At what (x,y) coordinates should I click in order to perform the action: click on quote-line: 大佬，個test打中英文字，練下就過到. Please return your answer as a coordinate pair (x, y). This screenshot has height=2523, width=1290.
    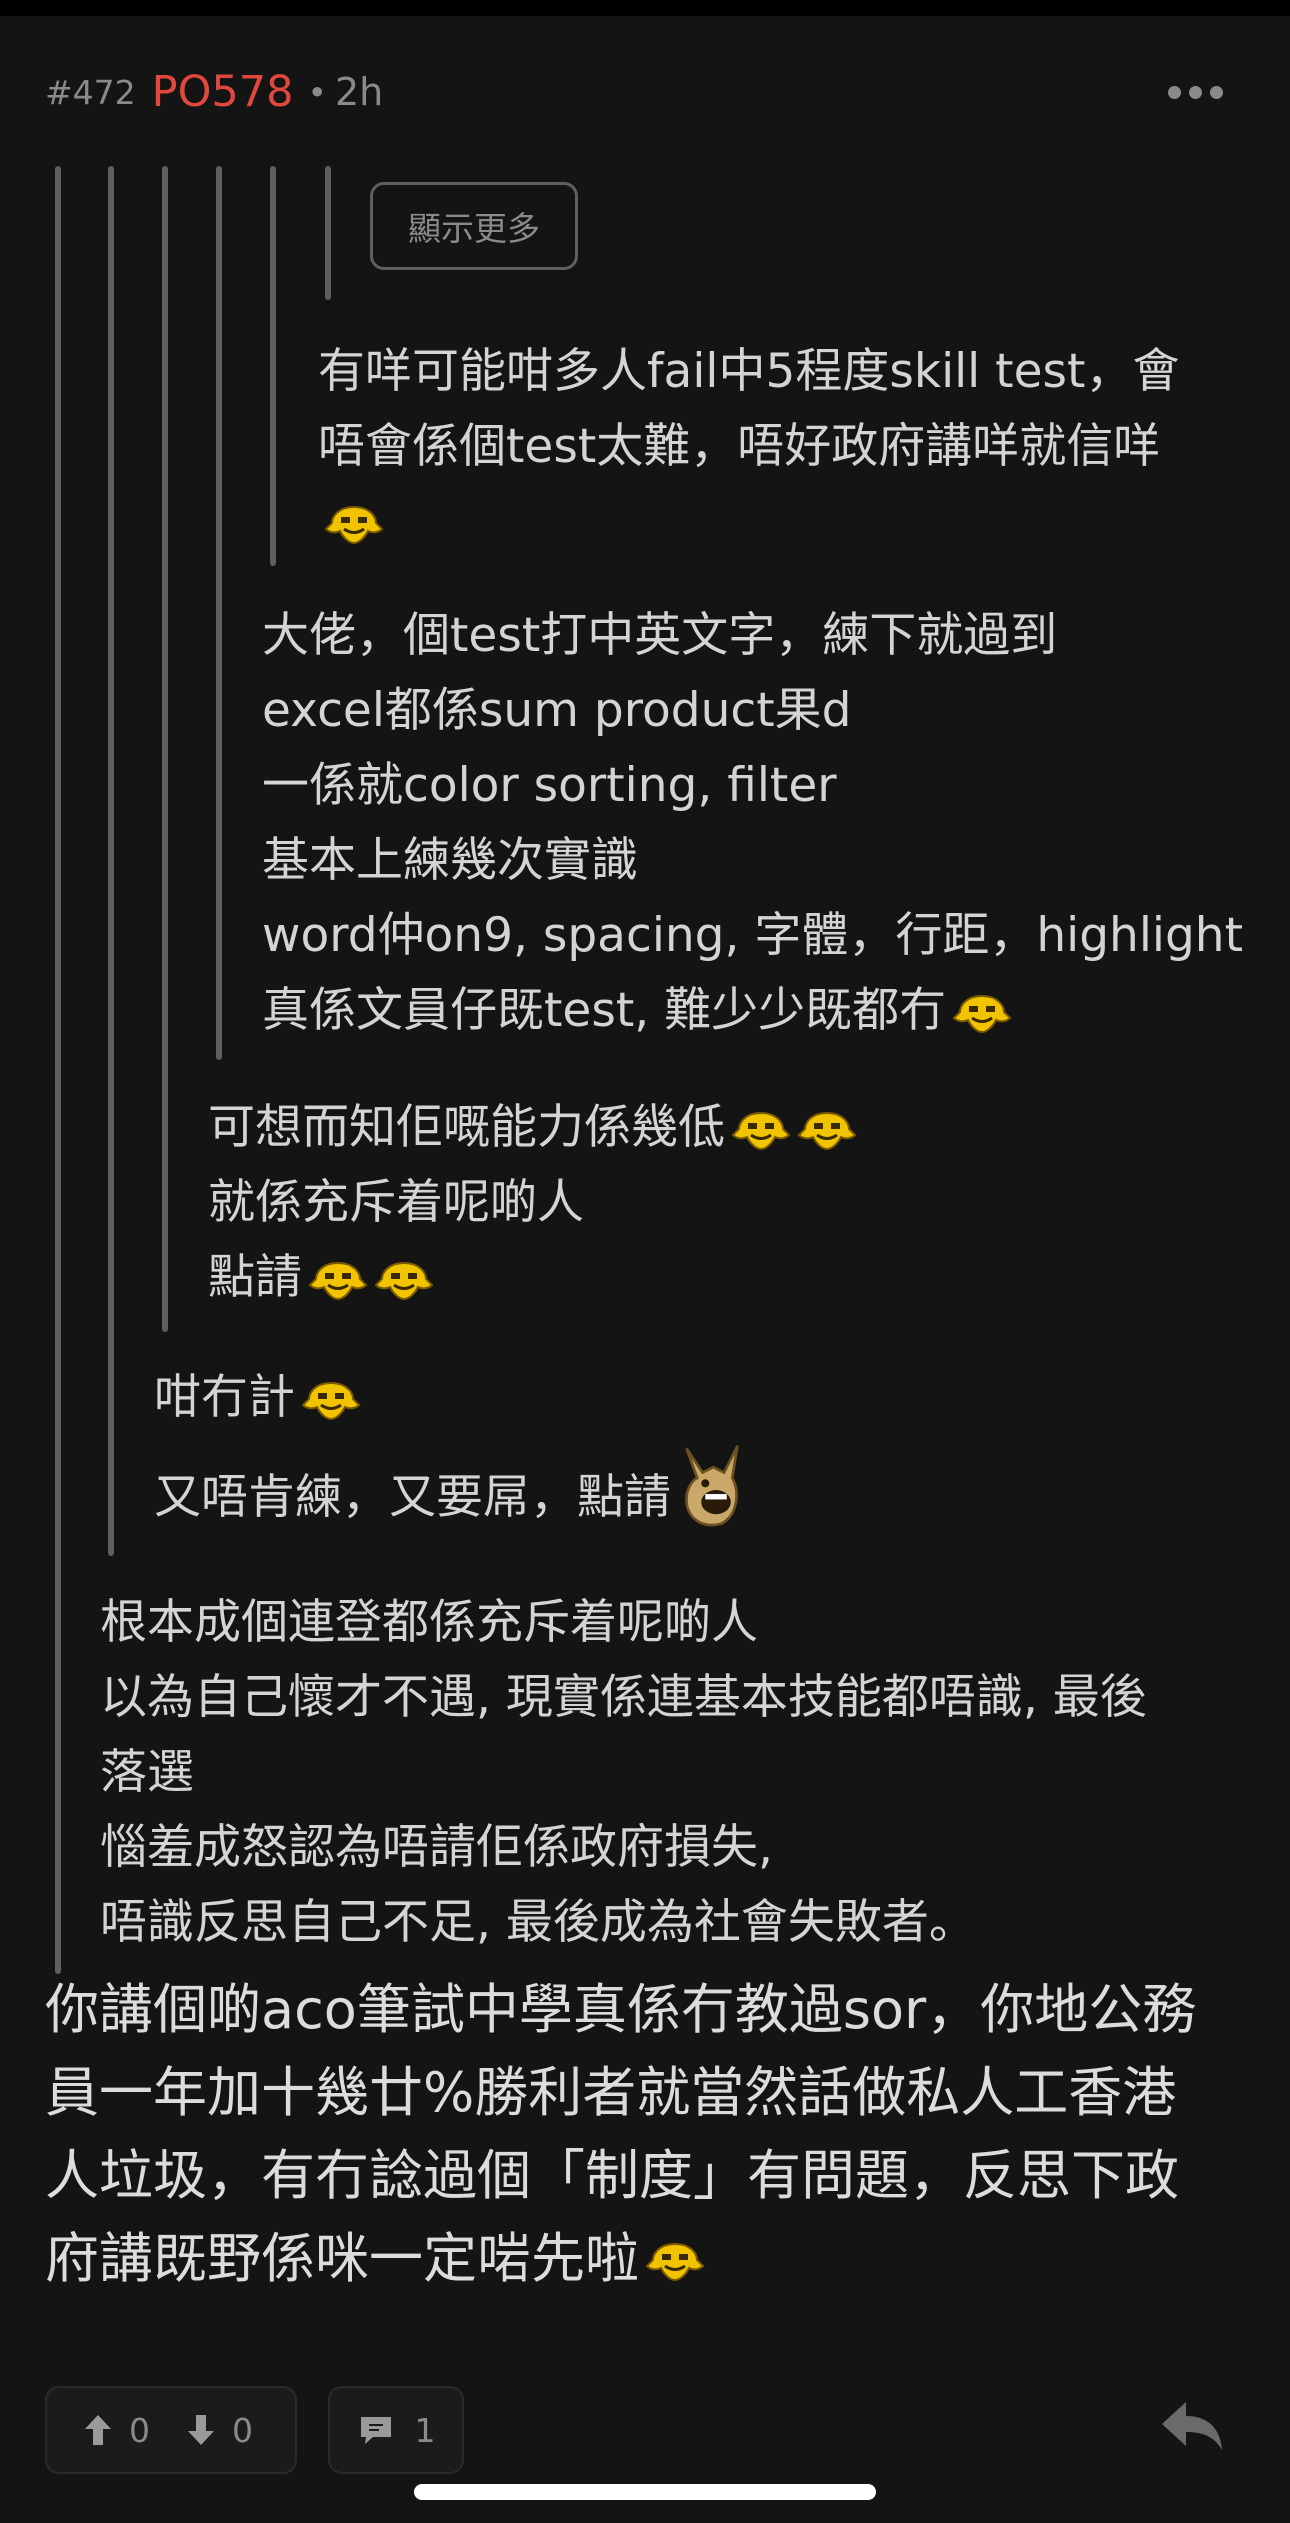
    Looking at the image, I should click on (660, 635).